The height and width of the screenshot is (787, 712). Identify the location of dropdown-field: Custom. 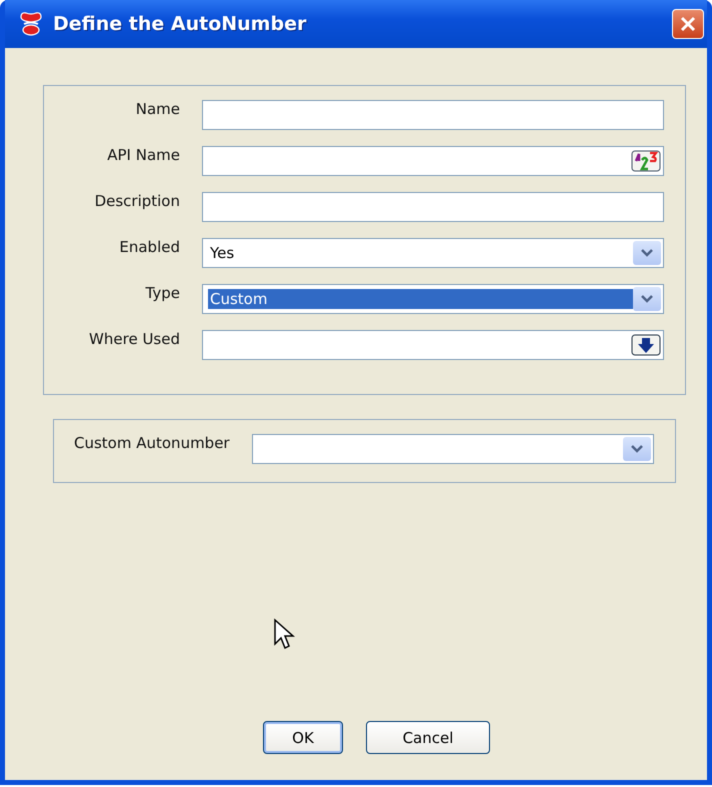
(433, 299).